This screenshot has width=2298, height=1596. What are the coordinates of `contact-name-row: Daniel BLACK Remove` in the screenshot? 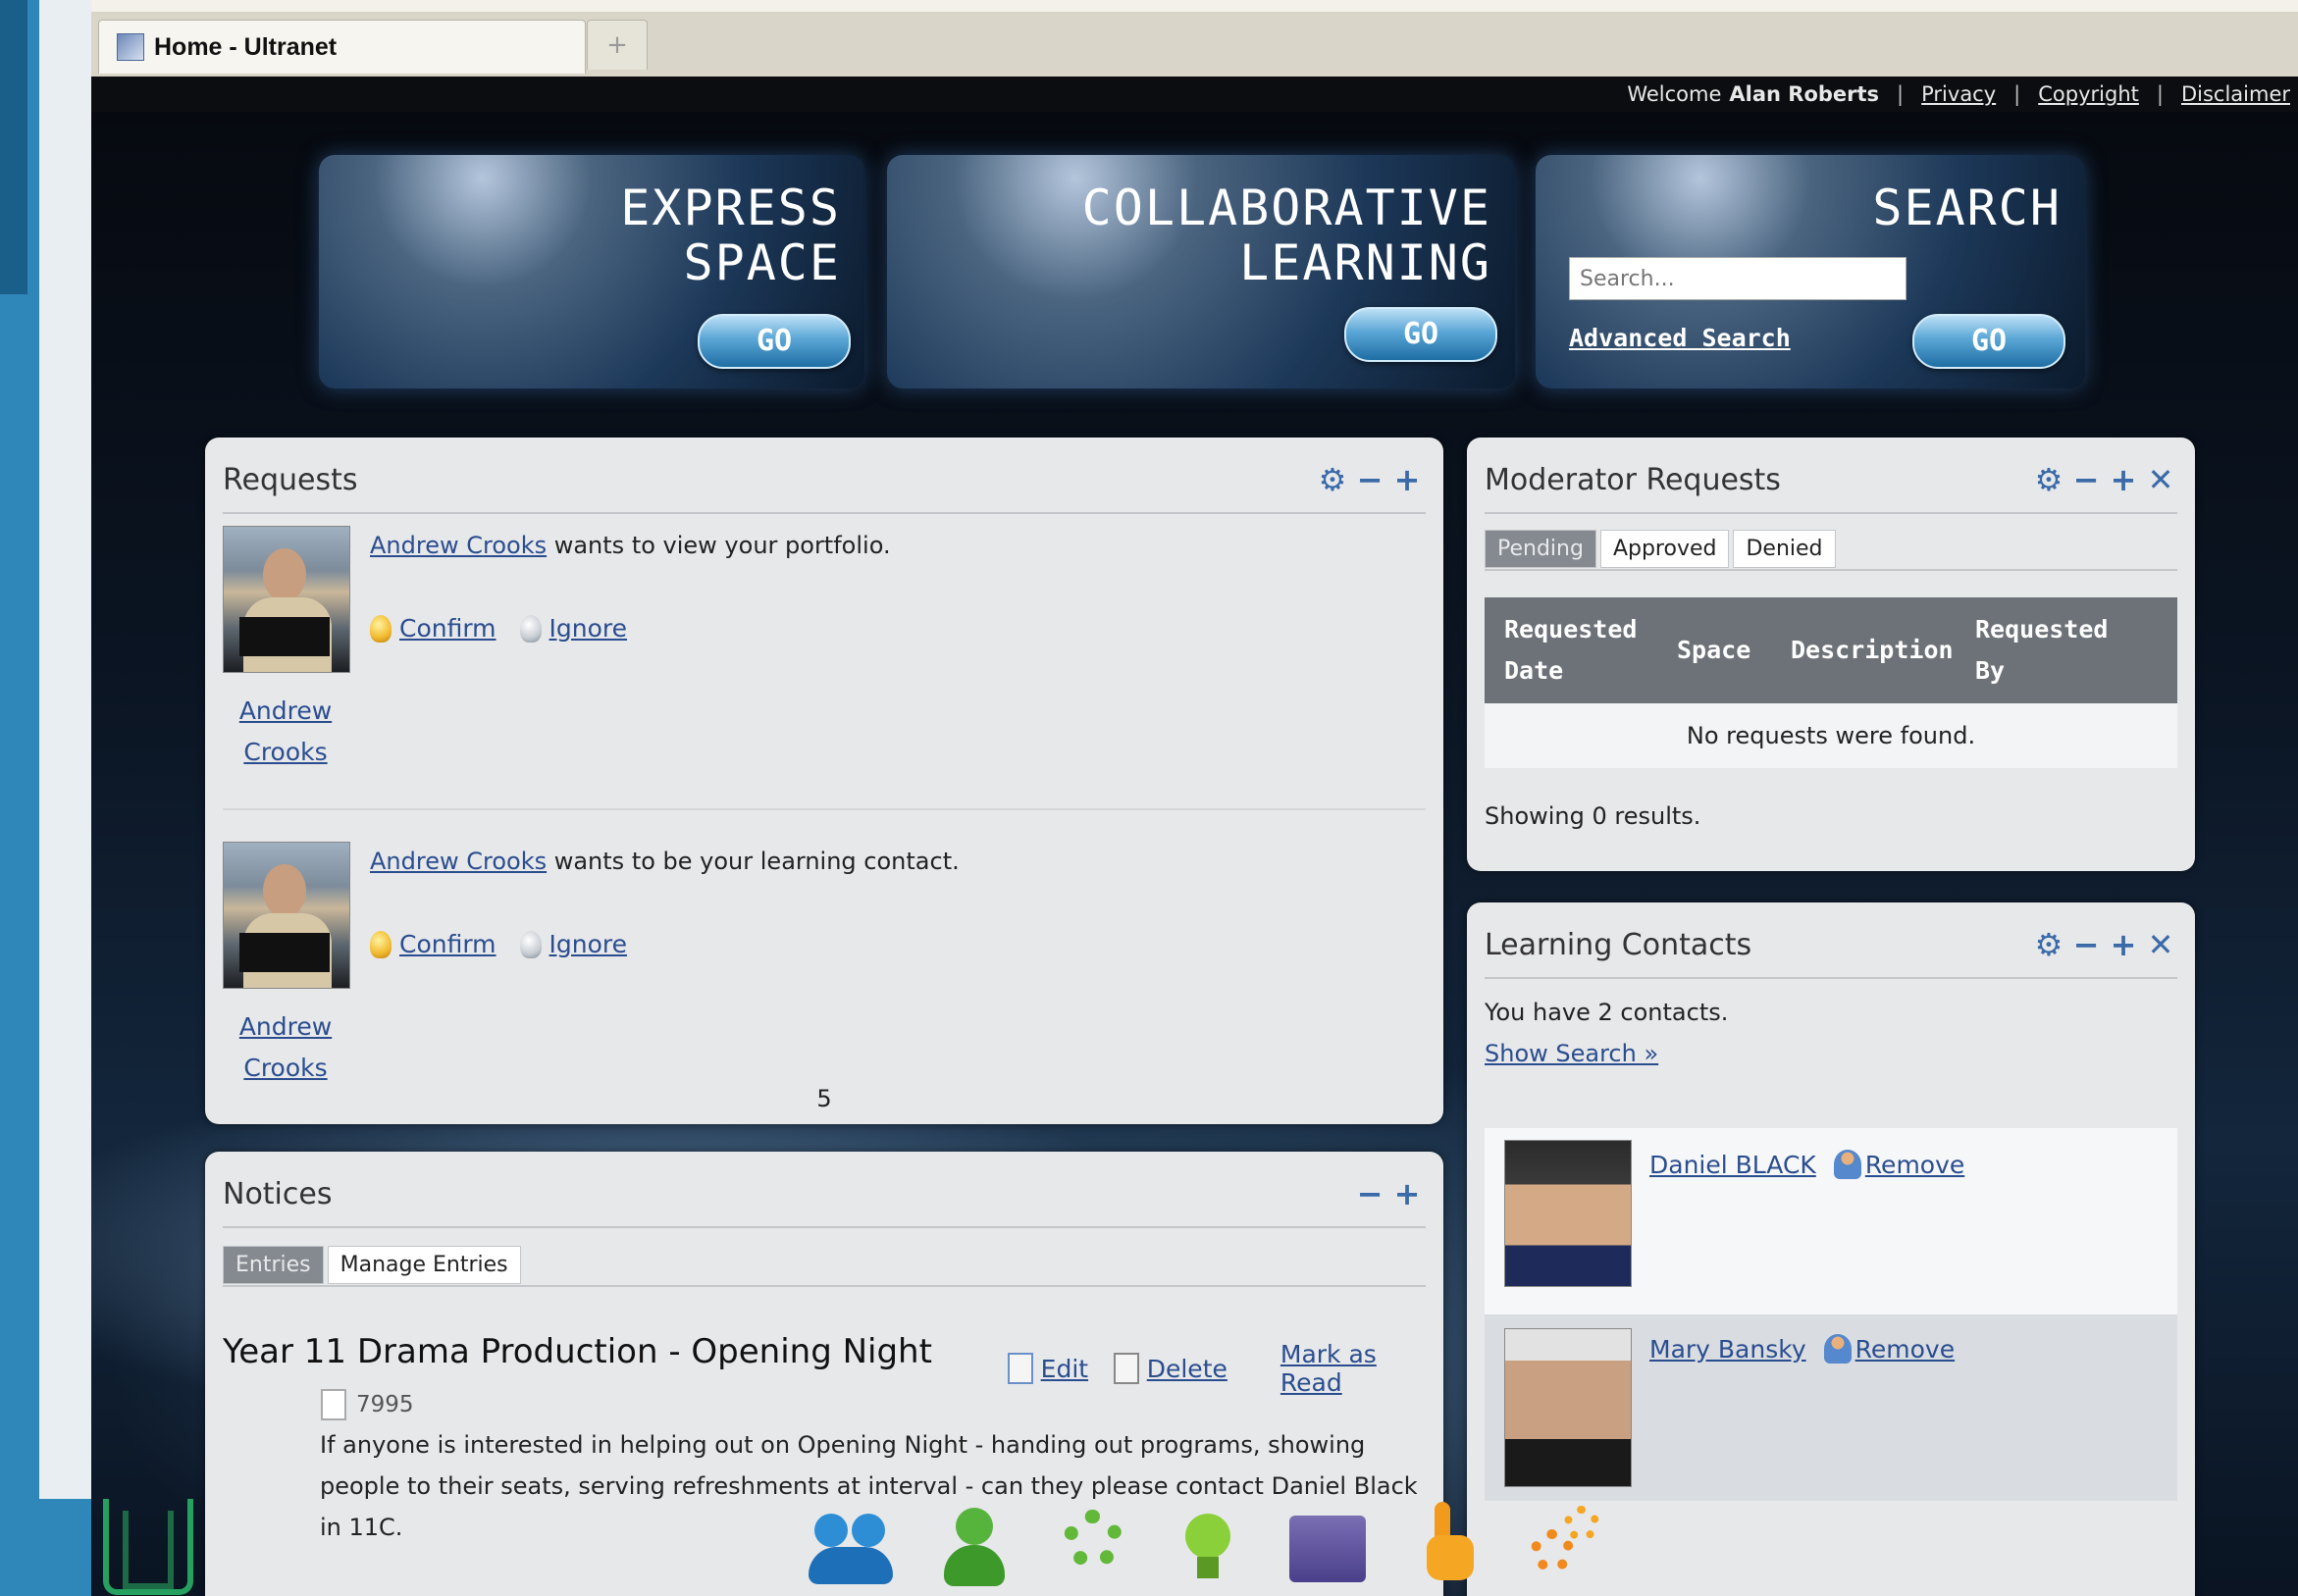 It's located at (1806, 1164).